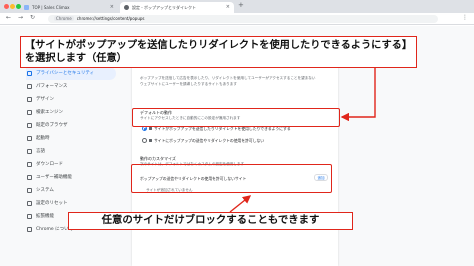  What do you see at coordinates (71, 138) in the screenshot?
I see `sidebar-item-on-startup: 起動時` at bounding box center [71, 138].